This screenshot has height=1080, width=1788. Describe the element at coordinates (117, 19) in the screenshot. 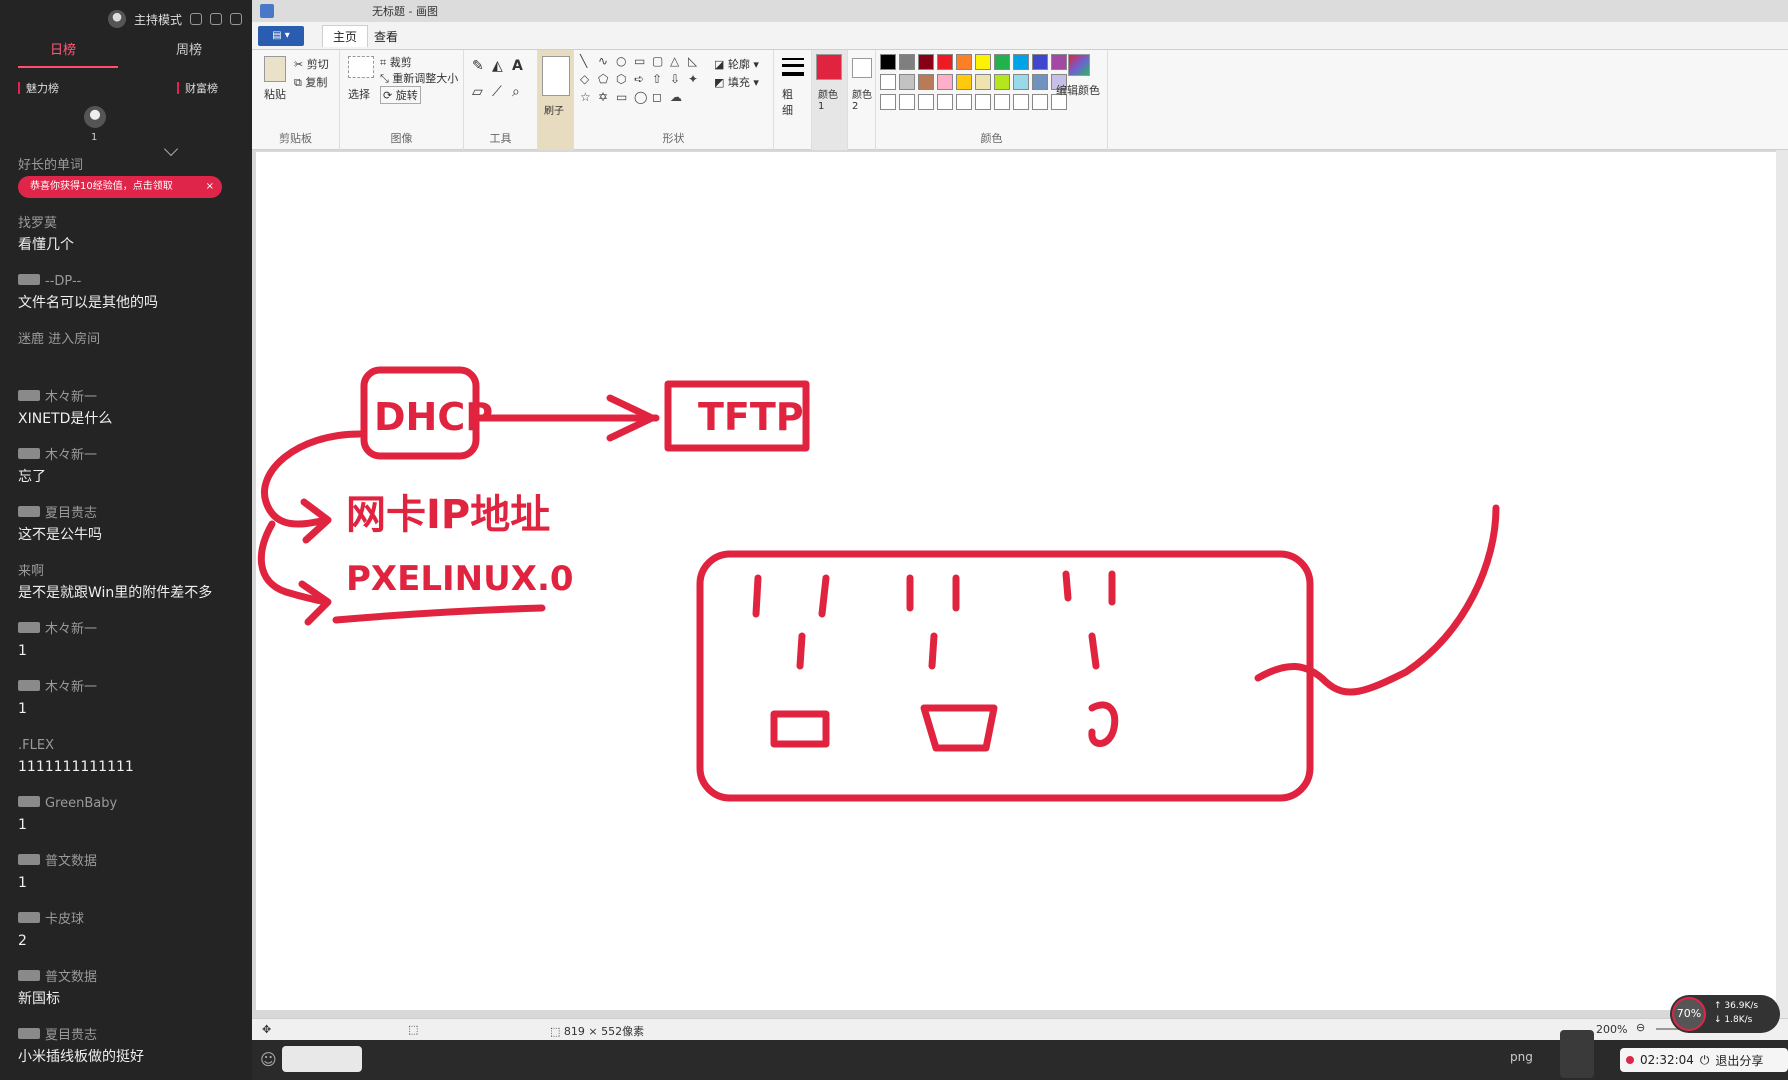

I see `host-avatar` at that location.